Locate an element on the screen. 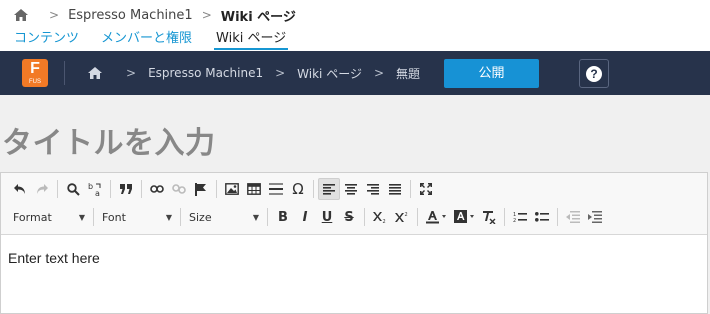 The width and height of the screenshot is (710, 314). redo-icon is located at coordinates (42, 189).